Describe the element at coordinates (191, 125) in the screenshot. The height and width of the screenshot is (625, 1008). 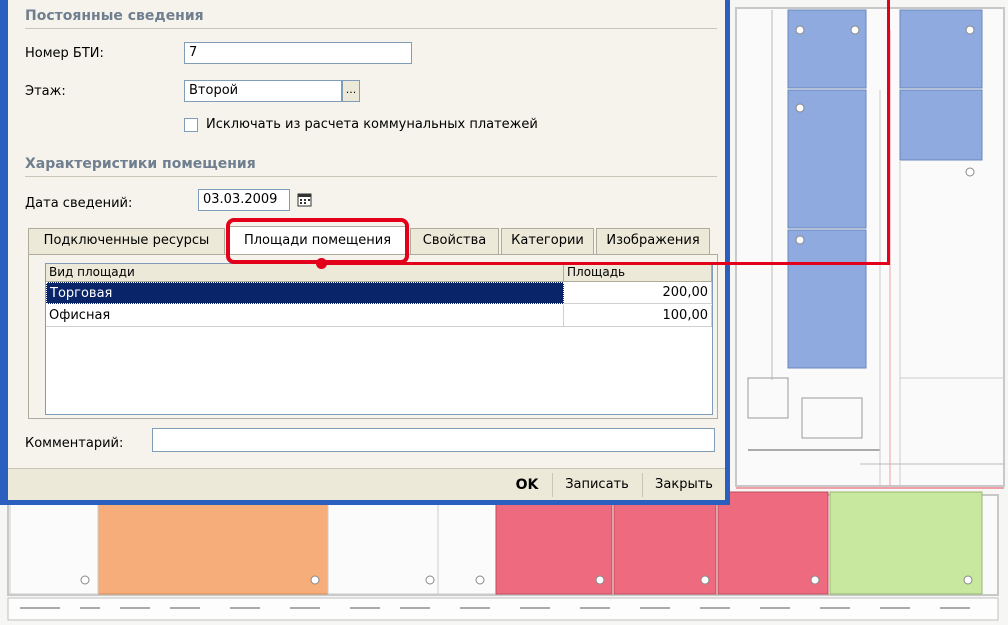
I see `exclude-checkbox` at that location.